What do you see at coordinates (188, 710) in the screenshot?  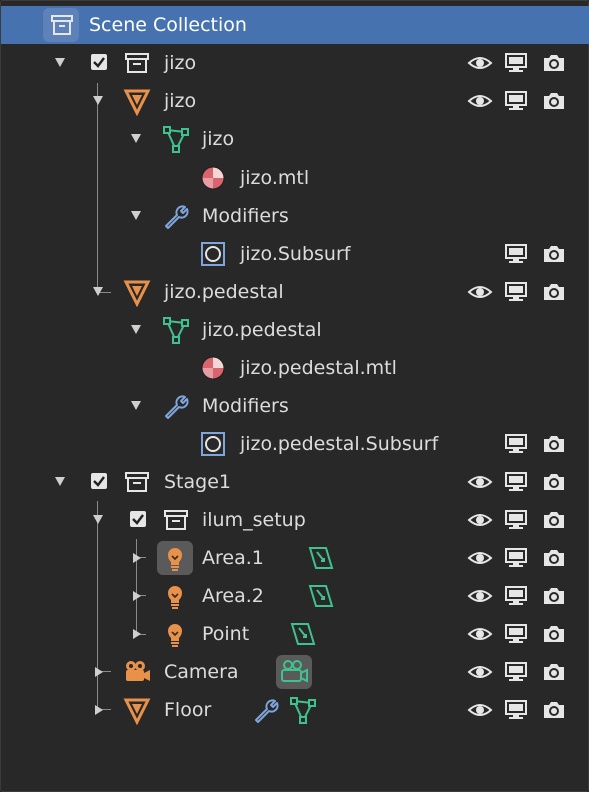 I see `object-label: Floor` at bounding box center [188, 710].